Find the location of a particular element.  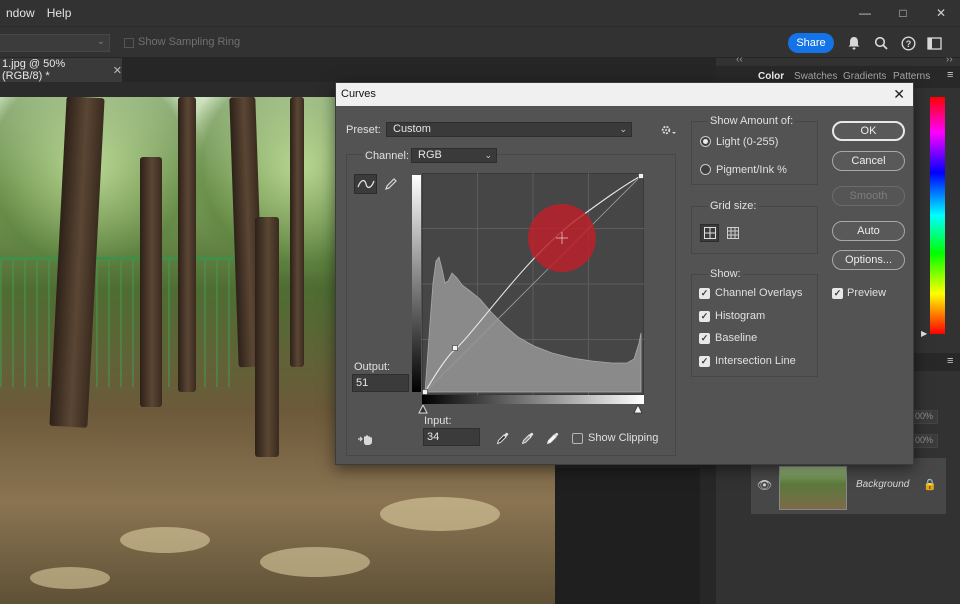

panel-menu-icon: ≡ is located at coordinates (950, 75).